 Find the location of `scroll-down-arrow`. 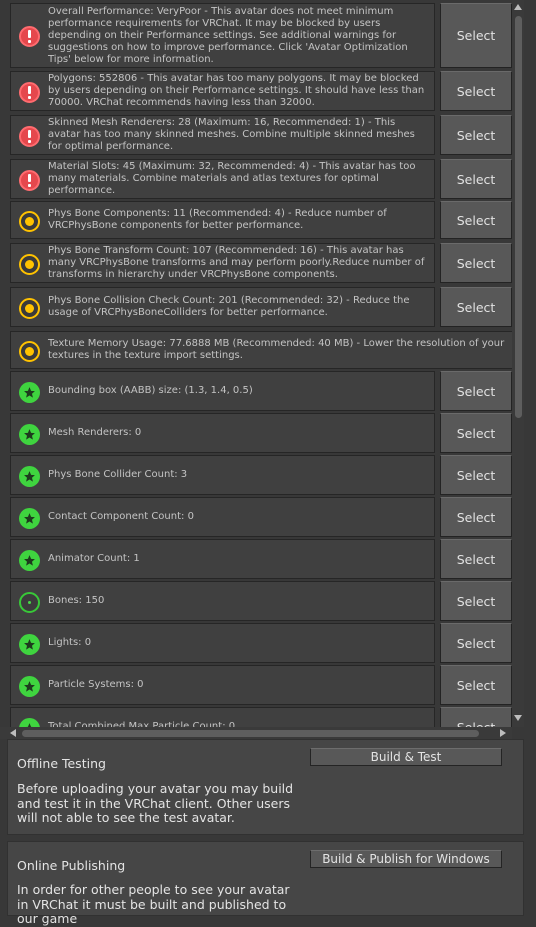

scroll-down-arrow is located at coordinates (518, 718).